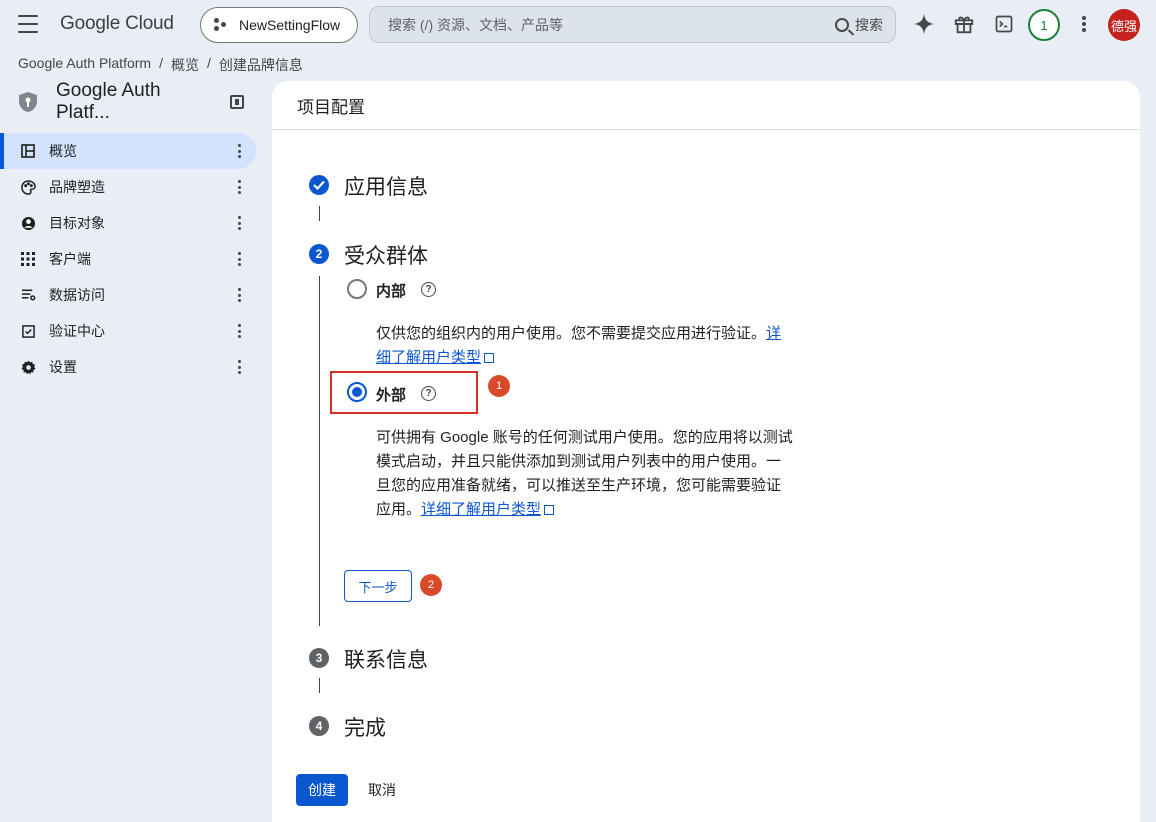  What do you see at coordinates (128, 151) in the screenshot?
I see `sidebar-item-overview: 概览` at bounding box center [128, 151].